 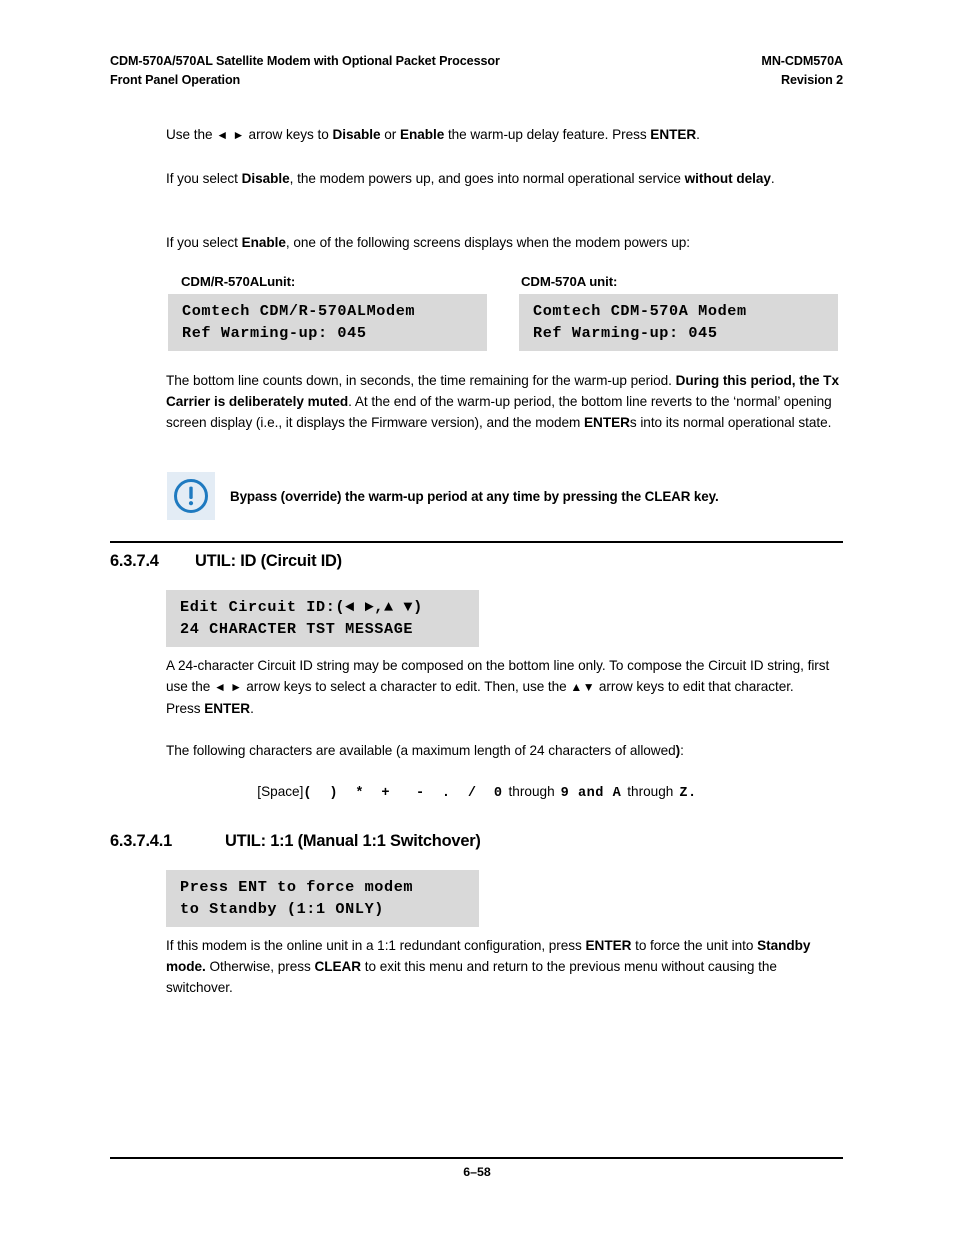 I want to click on p4-text-3: s into its normal operational state., so click(x=730, y=423).